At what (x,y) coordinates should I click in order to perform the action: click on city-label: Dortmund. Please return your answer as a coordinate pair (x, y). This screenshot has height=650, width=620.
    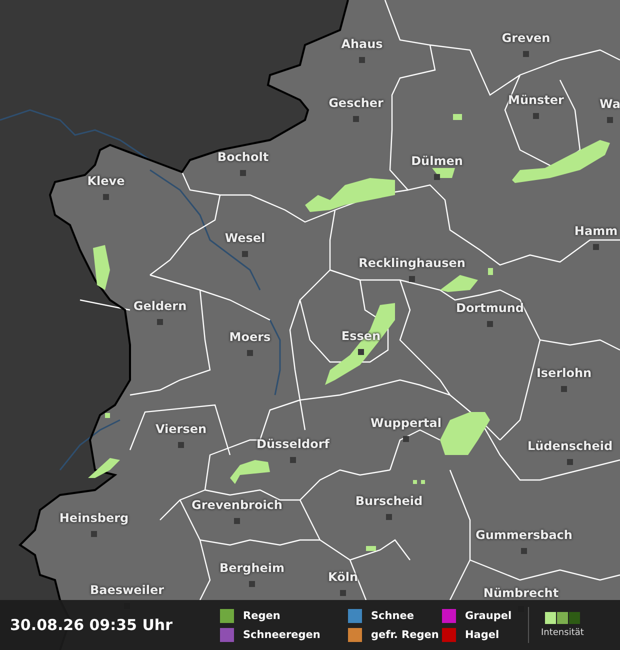
    Looking at the image, I should click on (490, 308).